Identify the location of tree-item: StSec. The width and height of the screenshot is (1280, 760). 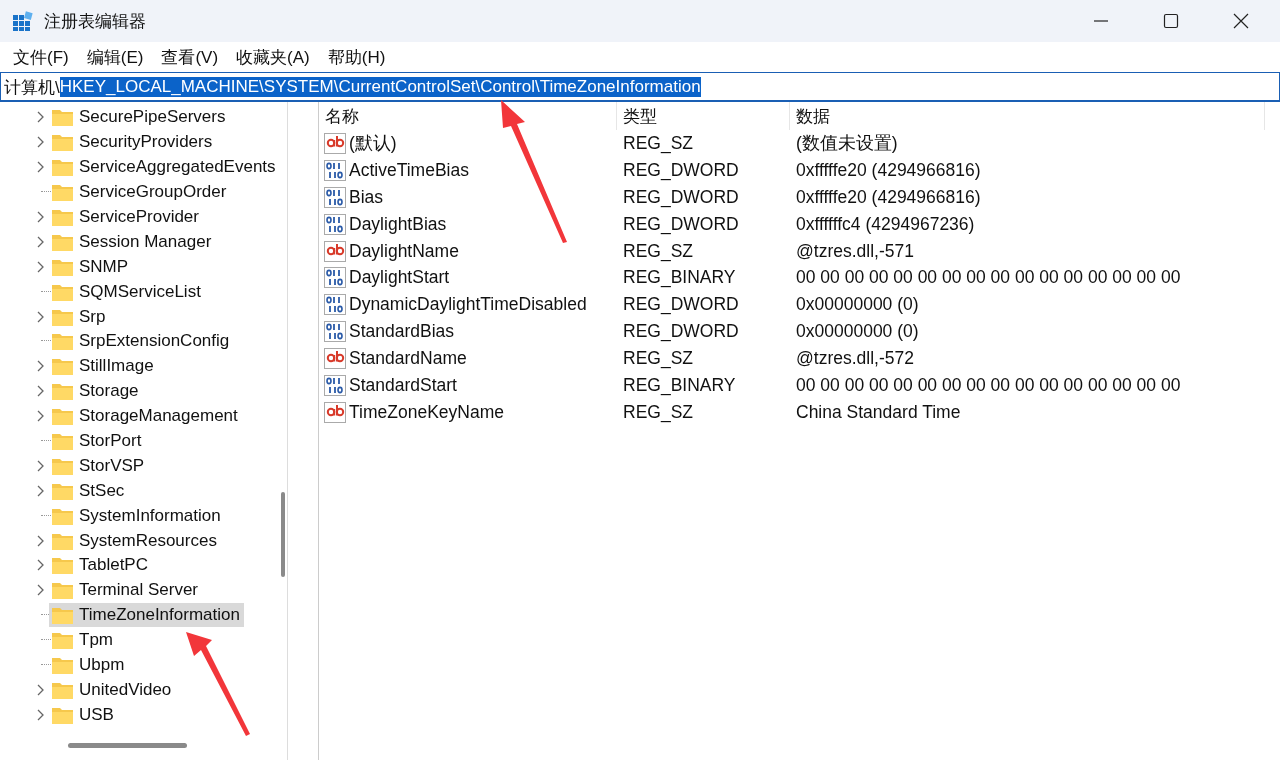
(89, 490).